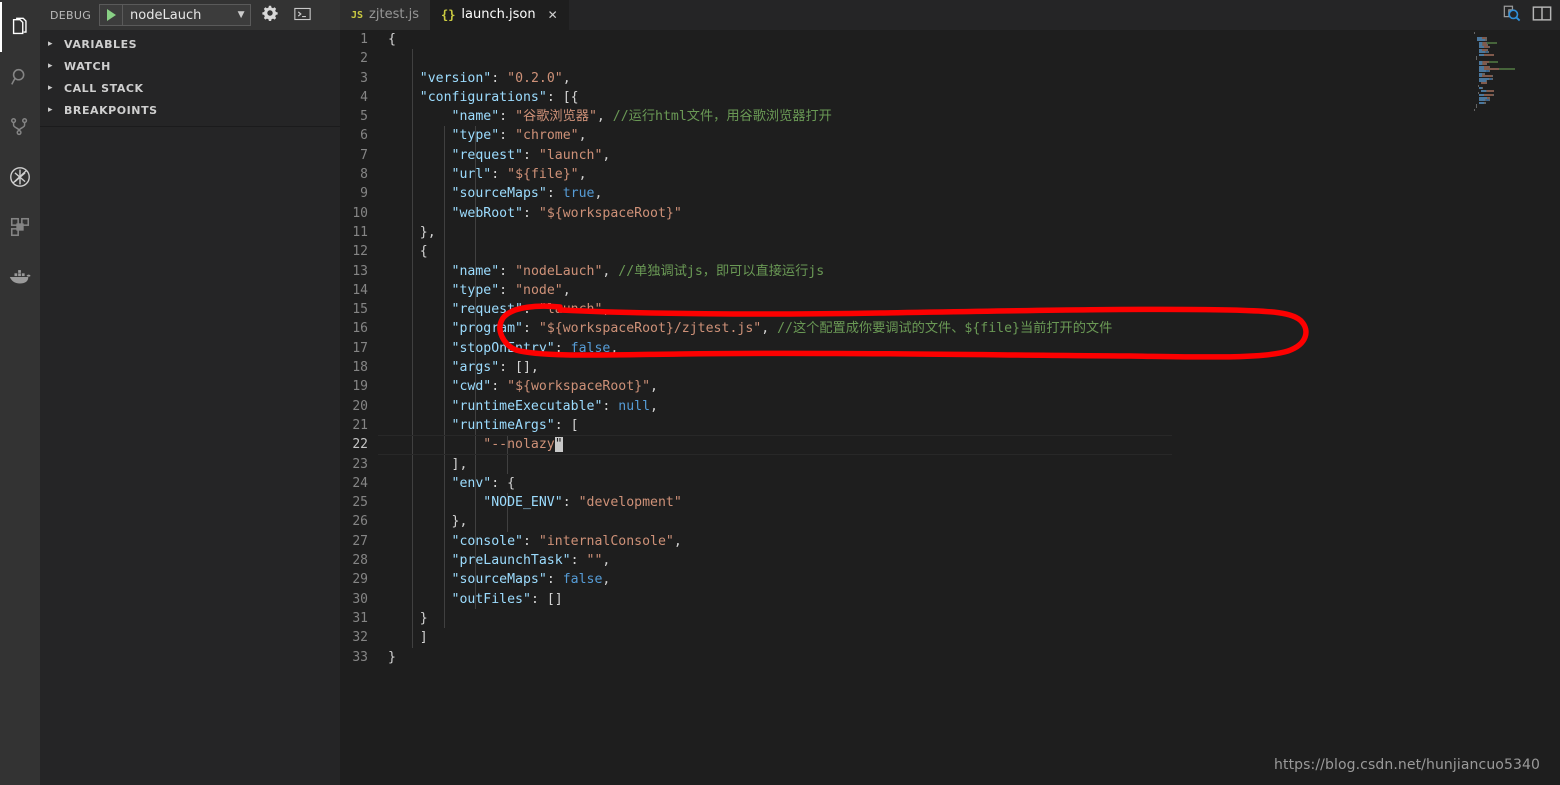 The width and height of the screenshot is (1560, 785). Describe the element at coordinates (726, 193) in the screenshot. I see `code-line: 9 "sourceMaps": true,` at that location.